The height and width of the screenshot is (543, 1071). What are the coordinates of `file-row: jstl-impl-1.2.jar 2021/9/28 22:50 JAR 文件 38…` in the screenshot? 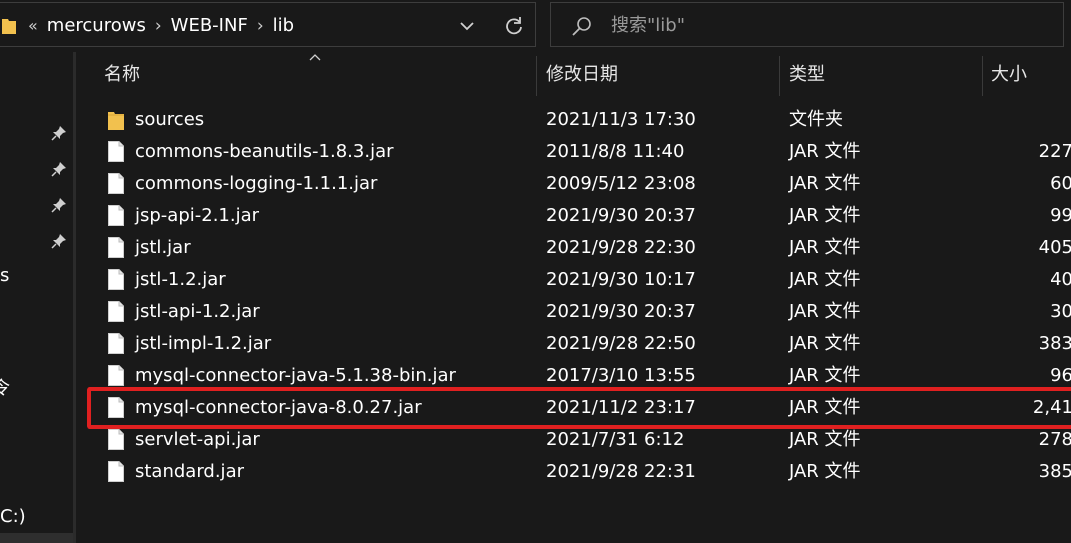 It's located at (573, 344).